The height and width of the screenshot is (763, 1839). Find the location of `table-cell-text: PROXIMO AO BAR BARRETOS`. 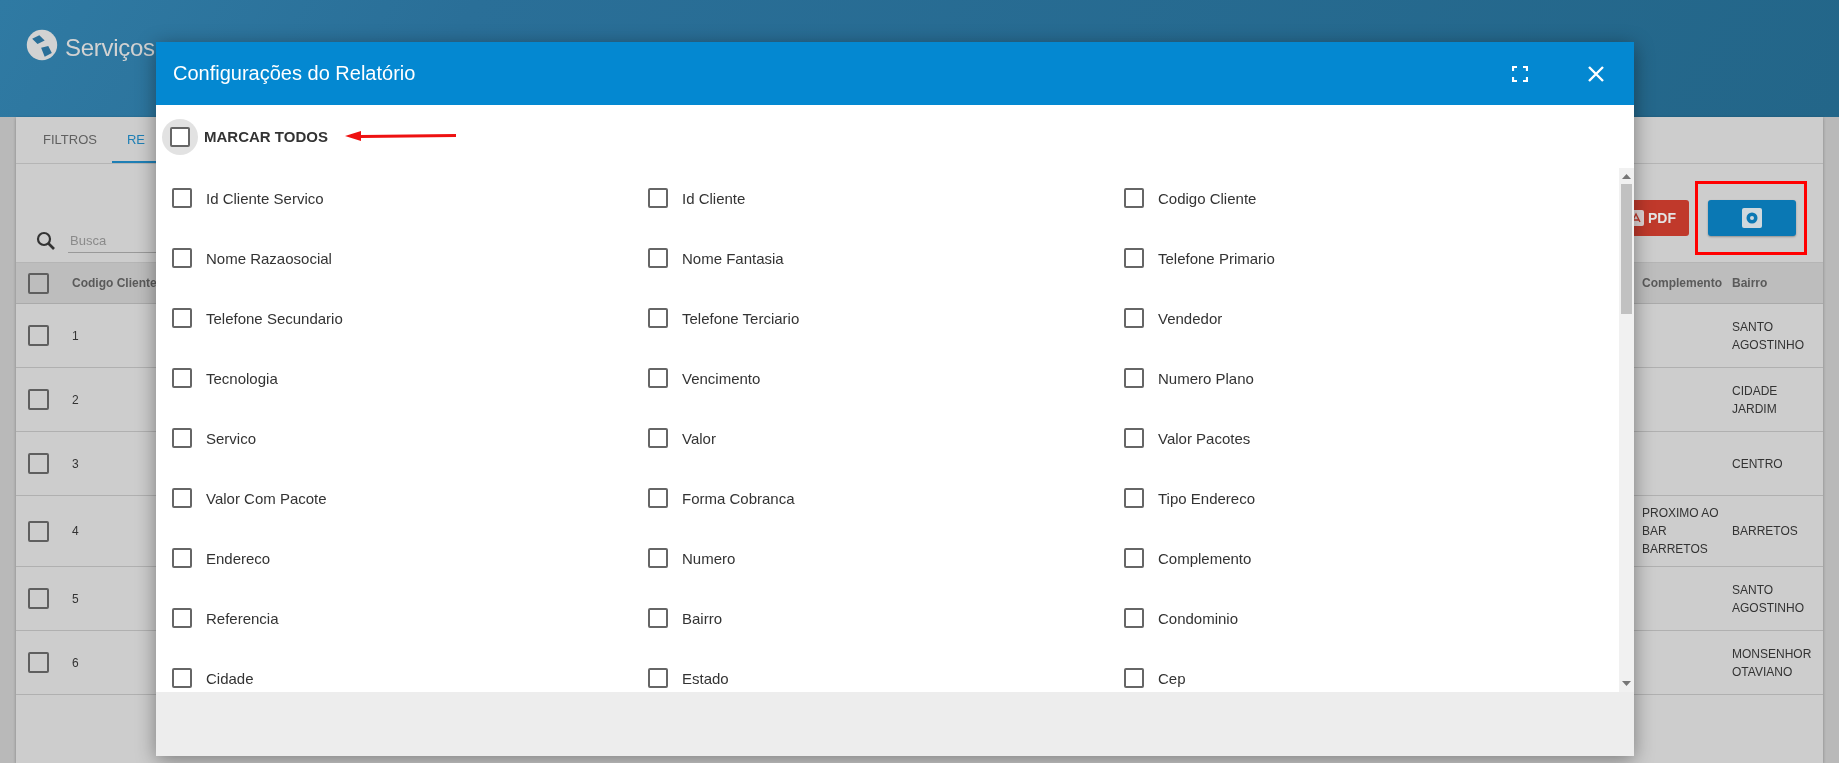

table-cell-text: PROXIMO AO BAR BARRETOS is located at coordinates (1681, 531).